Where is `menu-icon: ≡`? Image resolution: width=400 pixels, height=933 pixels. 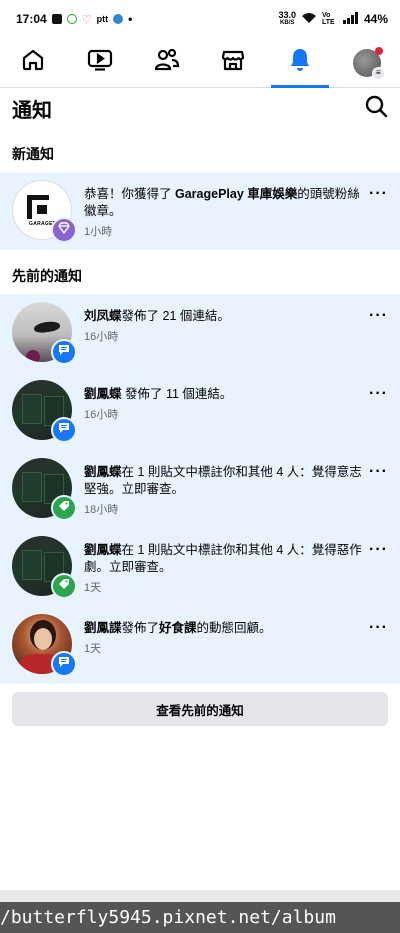 menu-icon: ≡ is located at coordinates (378, 73).